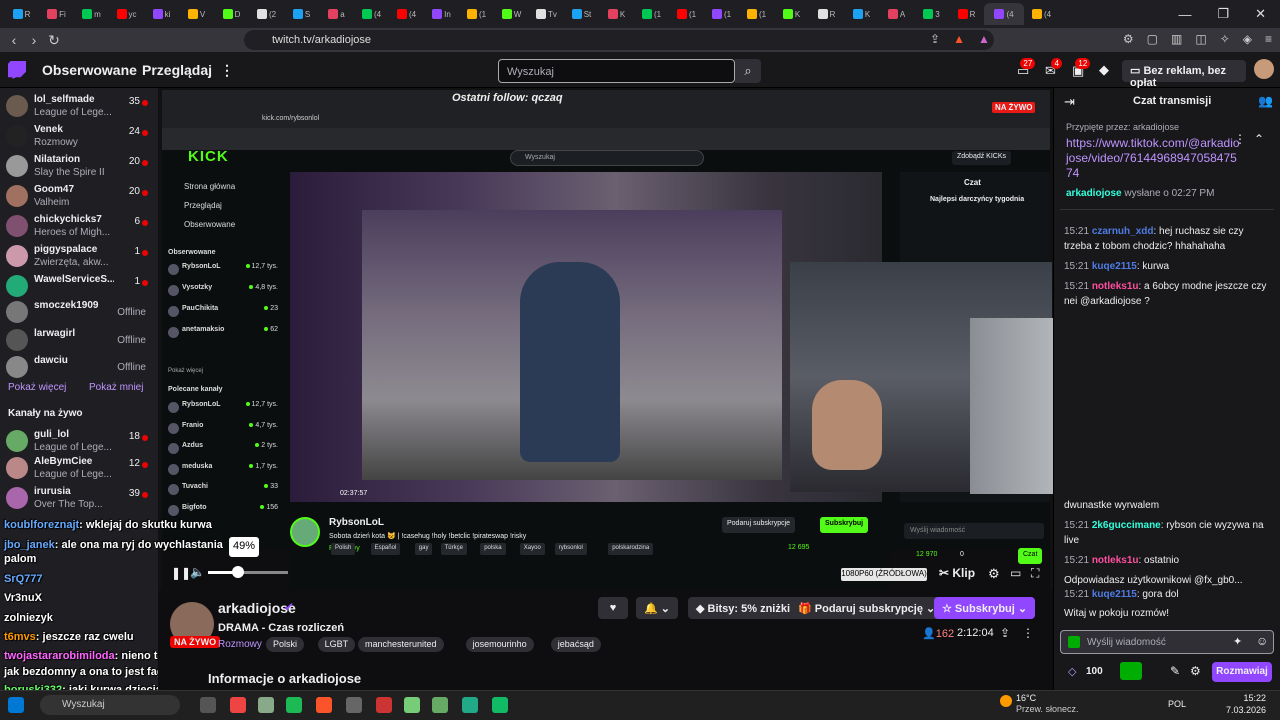 This screenshot has height=720, width=1280. What do you see at coordinates (1244, 710) in the screenshot?
I see `clock-date: 7.03.2026` at bounding box center [1244, 710].